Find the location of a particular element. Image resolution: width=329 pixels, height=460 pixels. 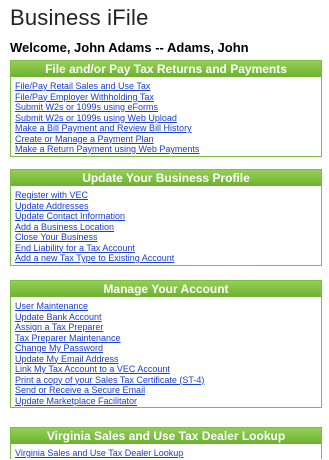

welcome-message: Welcome, John Adams -- Adams, John is located at coordinates (129, 47).